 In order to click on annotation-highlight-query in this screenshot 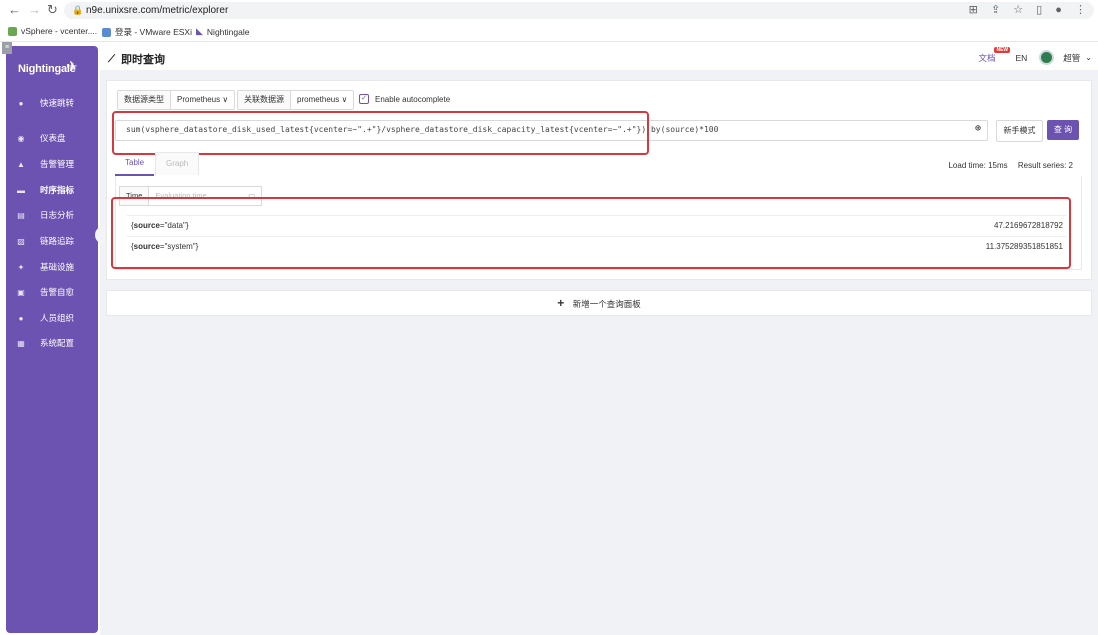, I will do `click(380, 133)`.